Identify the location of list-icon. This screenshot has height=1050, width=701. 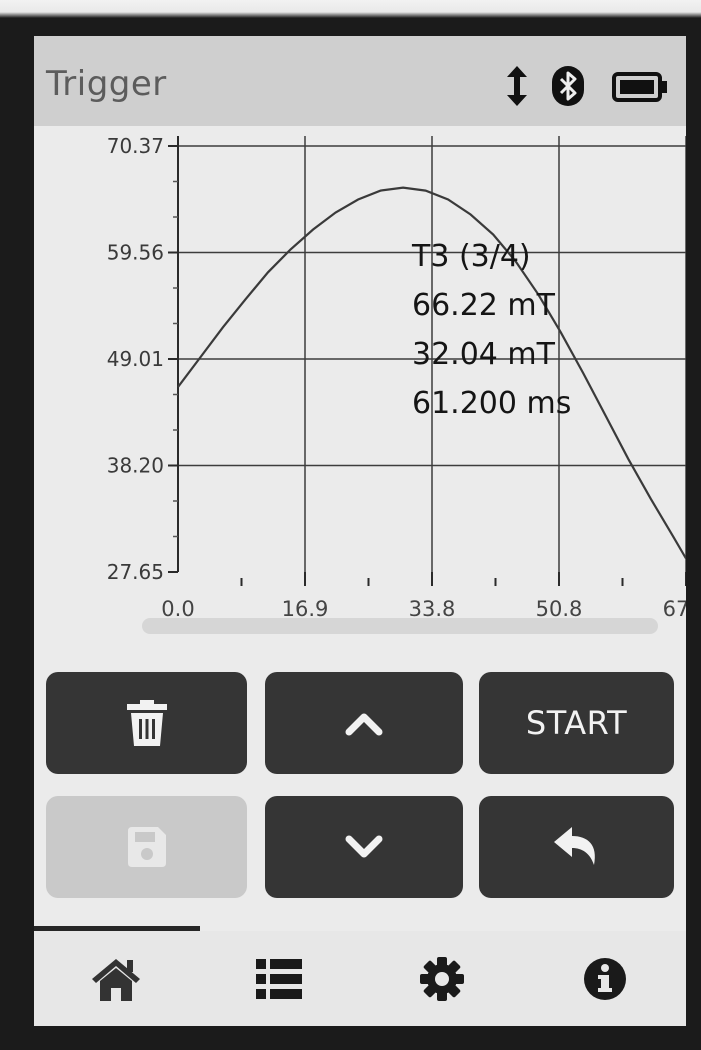
(278, 978).